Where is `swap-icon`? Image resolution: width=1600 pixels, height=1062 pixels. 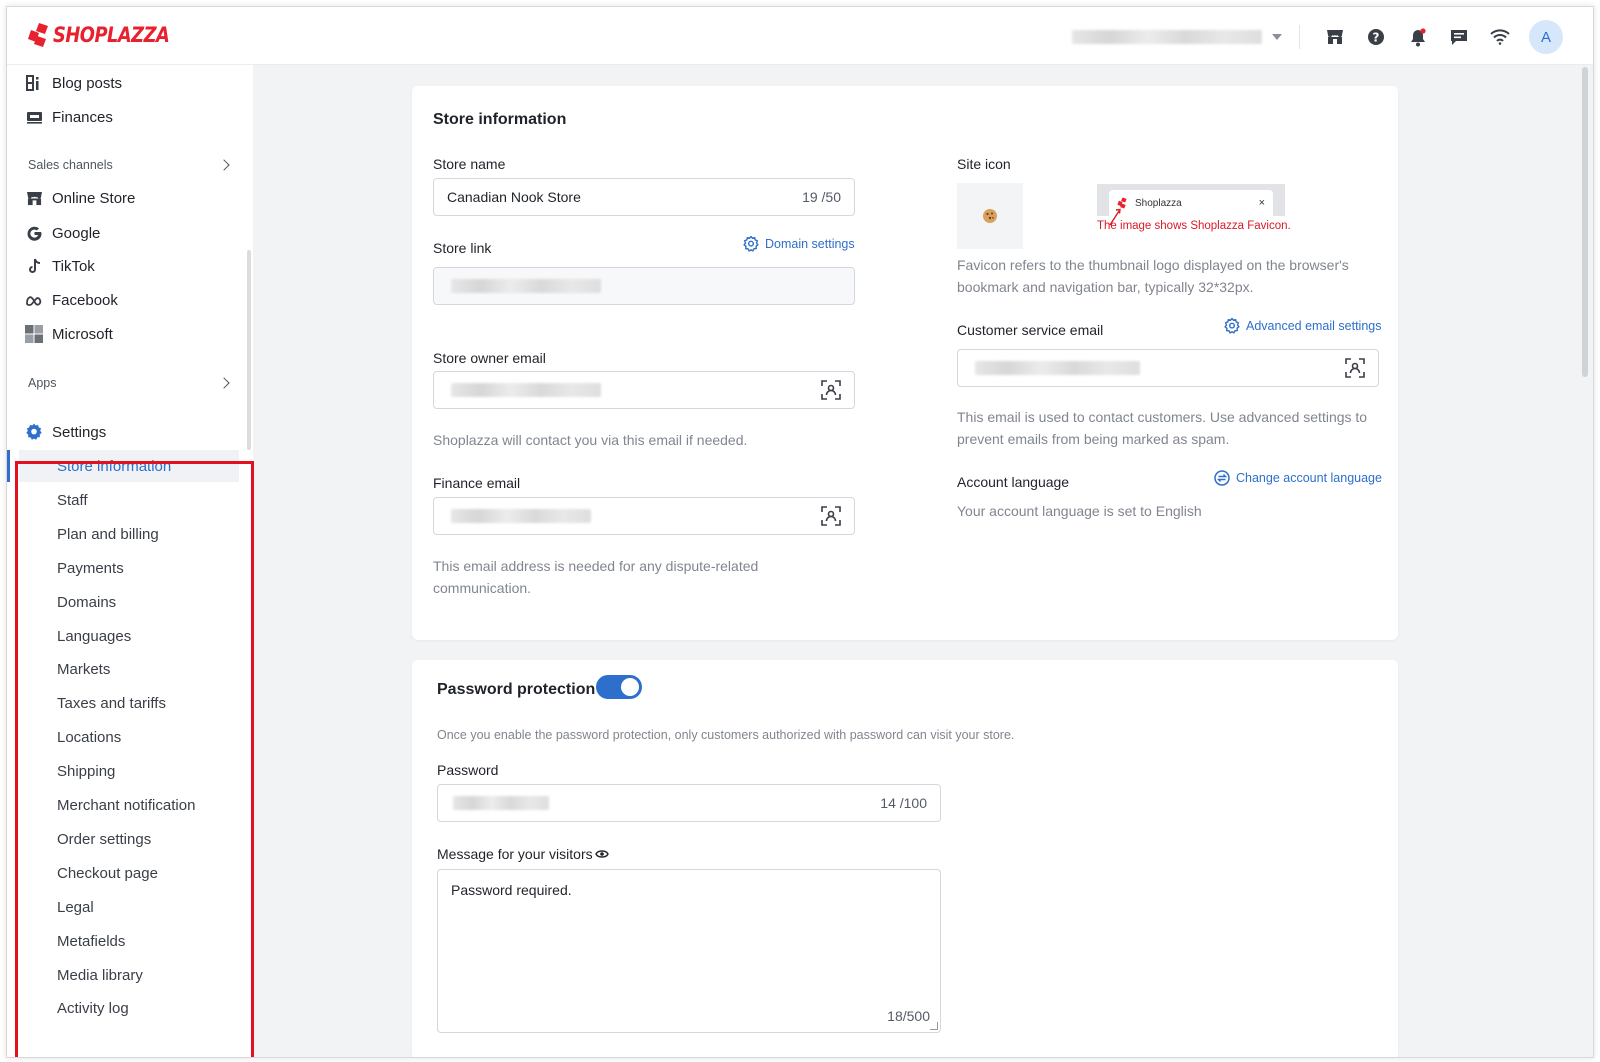
swap-icon is located at coordinates (1222, 478).